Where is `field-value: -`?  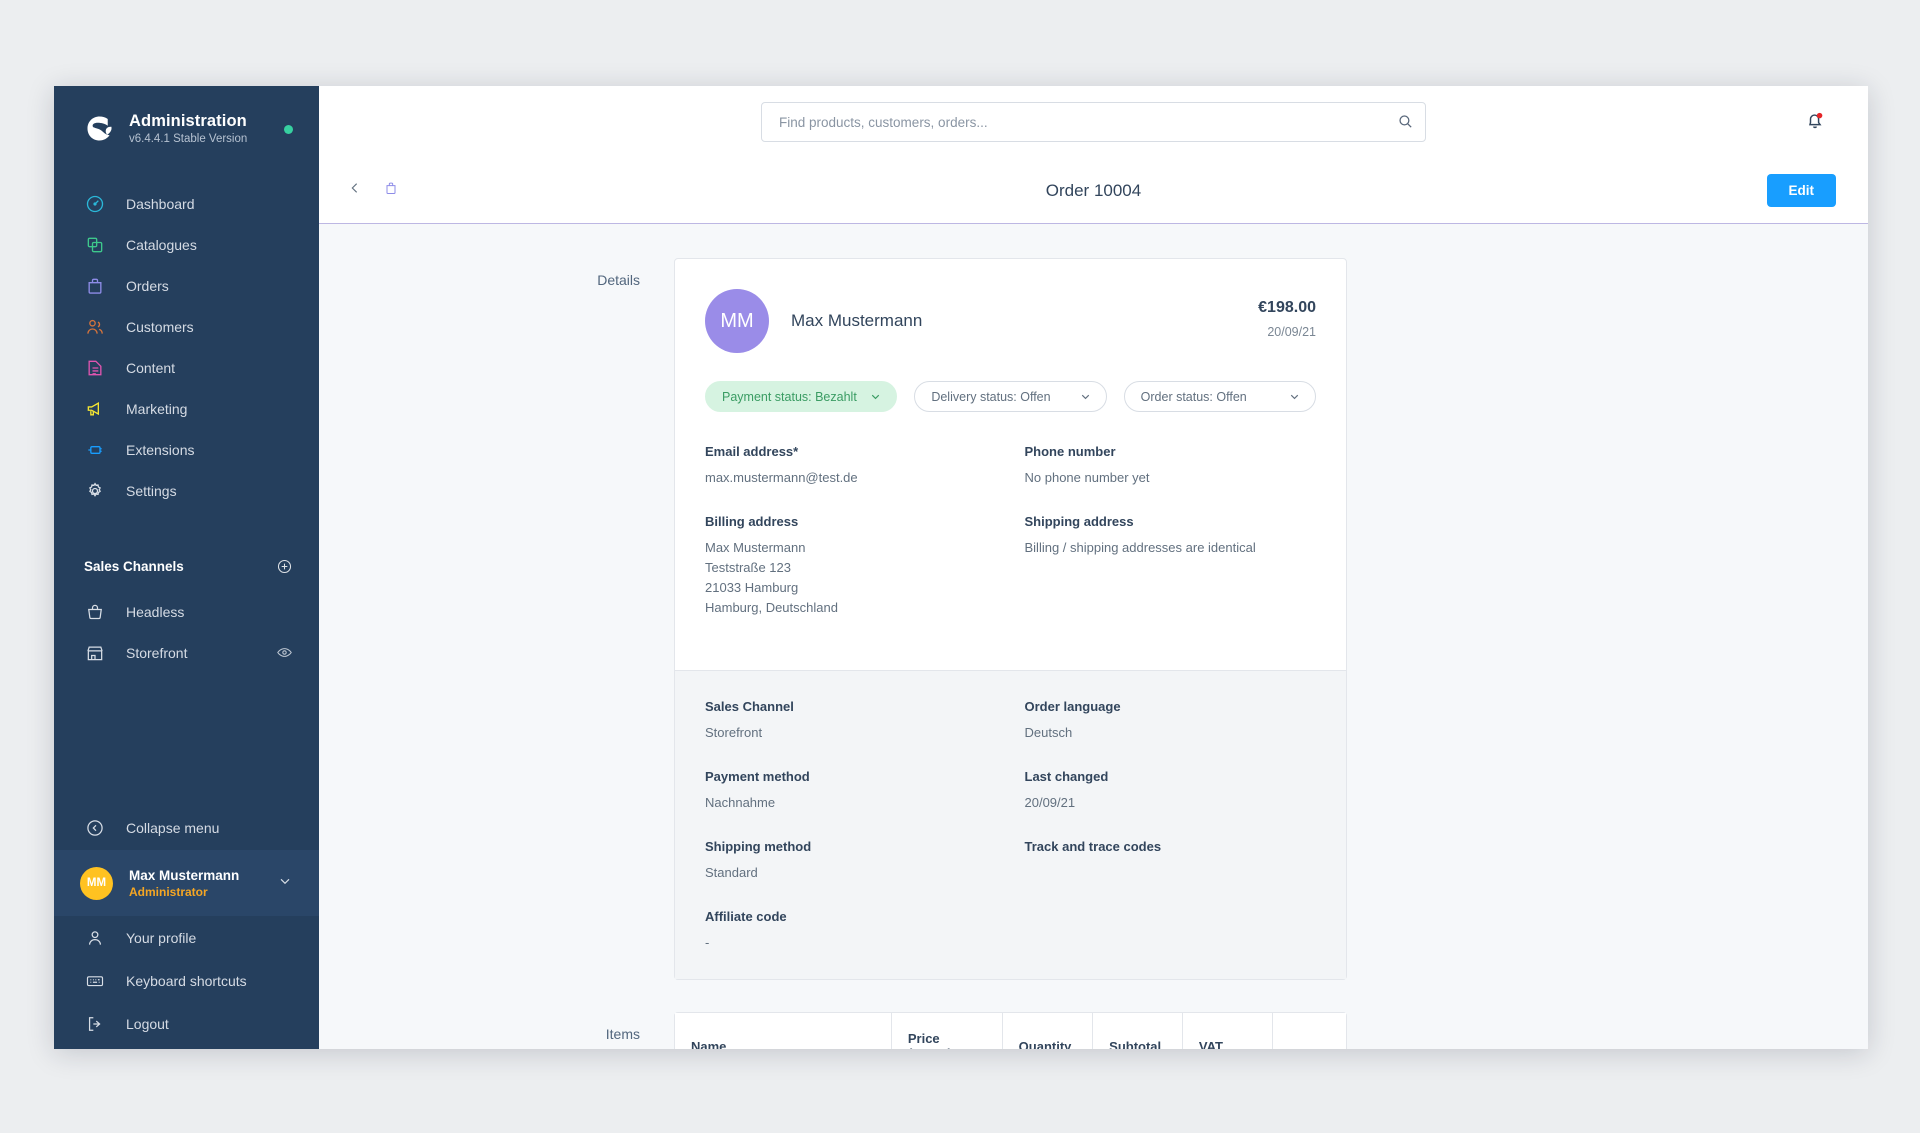 field-value: - is located at coordinates (707, 942).